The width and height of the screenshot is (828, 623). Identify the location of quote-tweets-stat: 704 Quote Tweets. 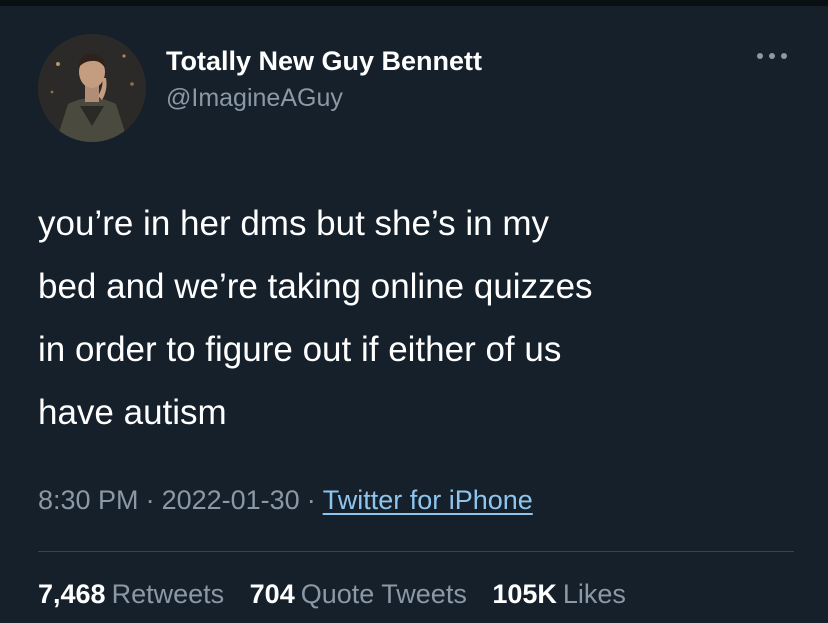
(358, 594).